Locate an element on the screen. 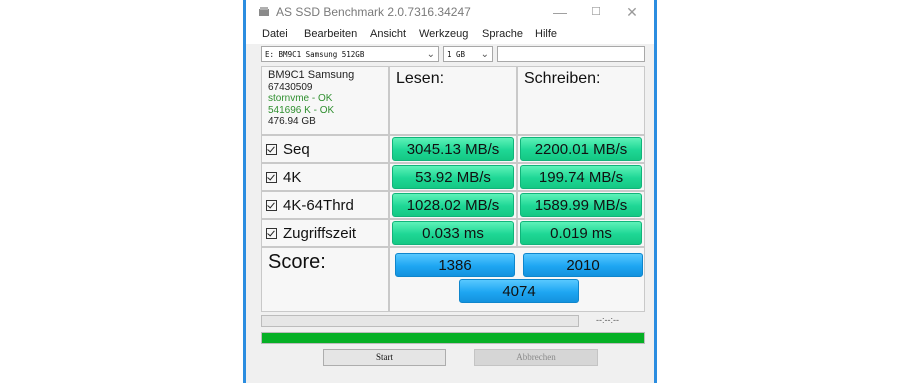 The height and width of the screenshot is (383, 900). close-button: ✕ is located at coordinates (632, 12).